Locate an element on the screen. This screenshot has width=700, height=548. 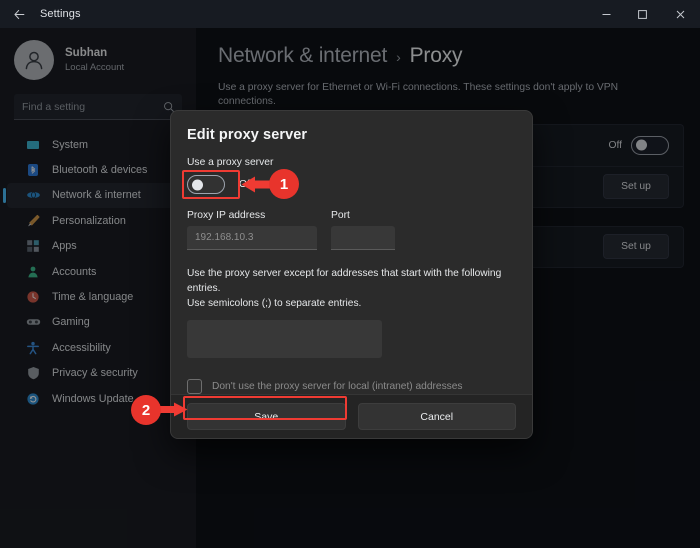
annotation-badge-2: 2 is located at coordinates (146, 410).